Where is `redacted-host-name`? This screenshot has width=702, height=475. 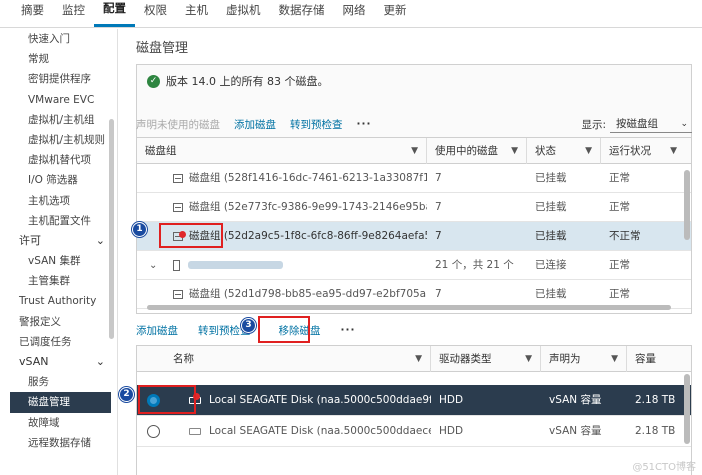
redacted-host-name is located at coordinates (235, 265).